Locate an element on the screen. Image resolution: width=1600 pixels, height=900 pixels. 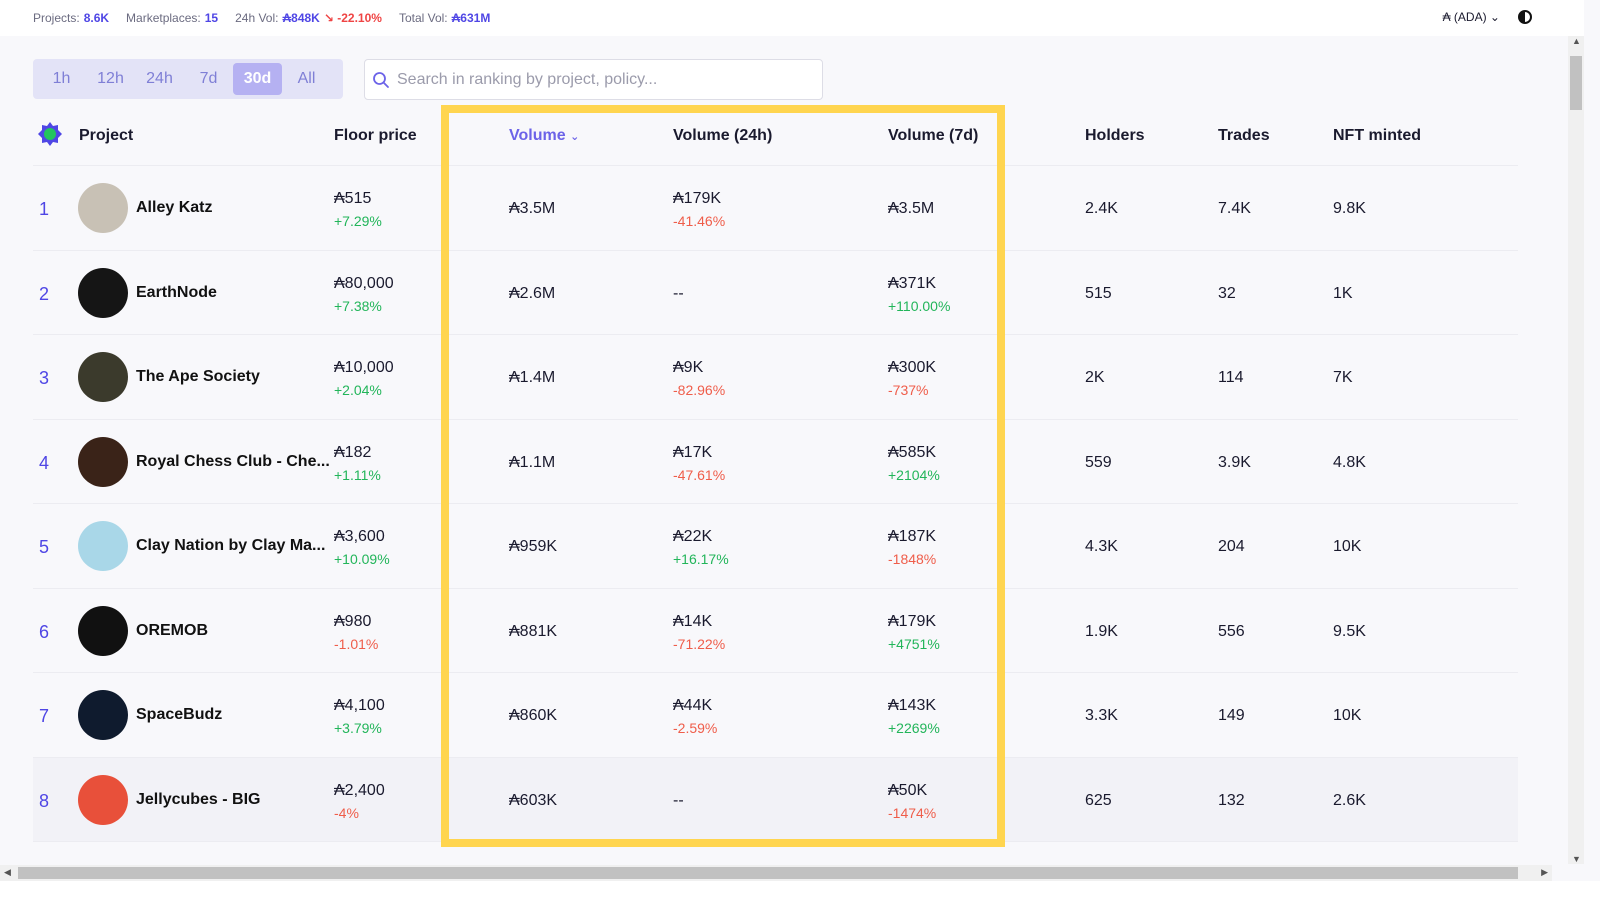
volume-7d-value: ₳143K is located at coordinates (912, 705).